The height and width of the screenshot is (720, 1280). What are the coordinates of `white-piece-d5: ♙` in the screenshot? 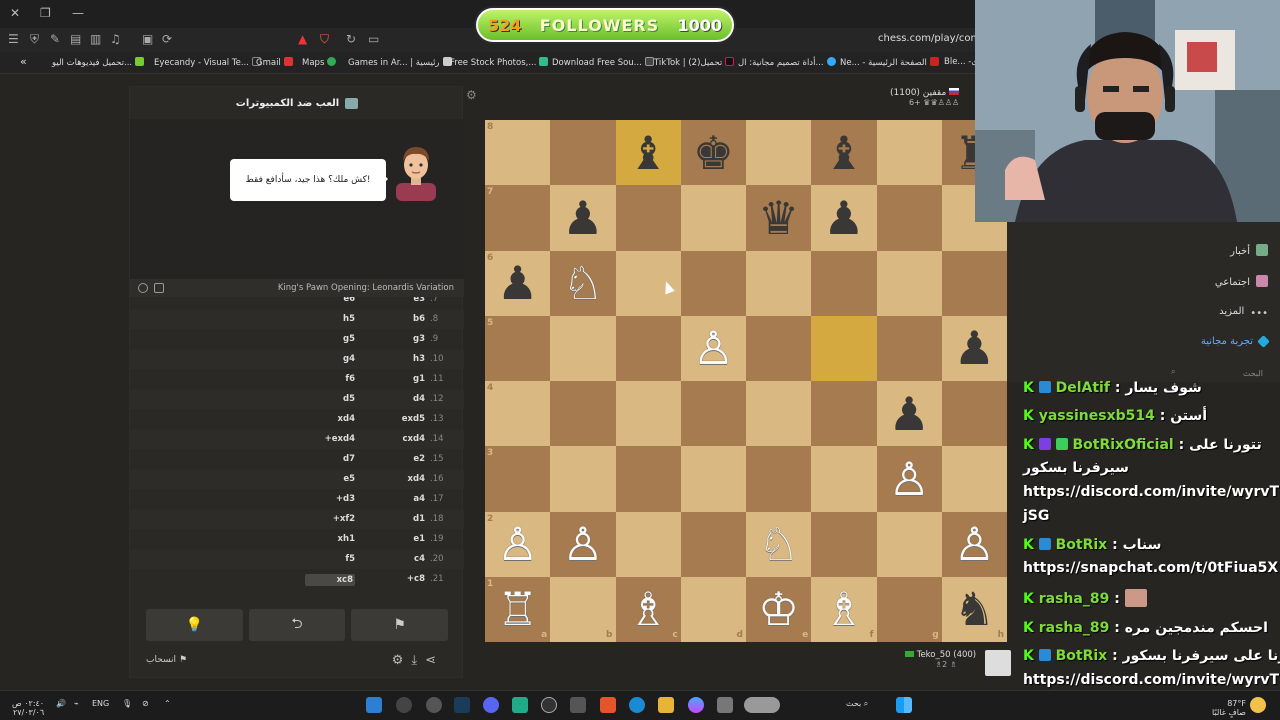 It's located at (713, 348).